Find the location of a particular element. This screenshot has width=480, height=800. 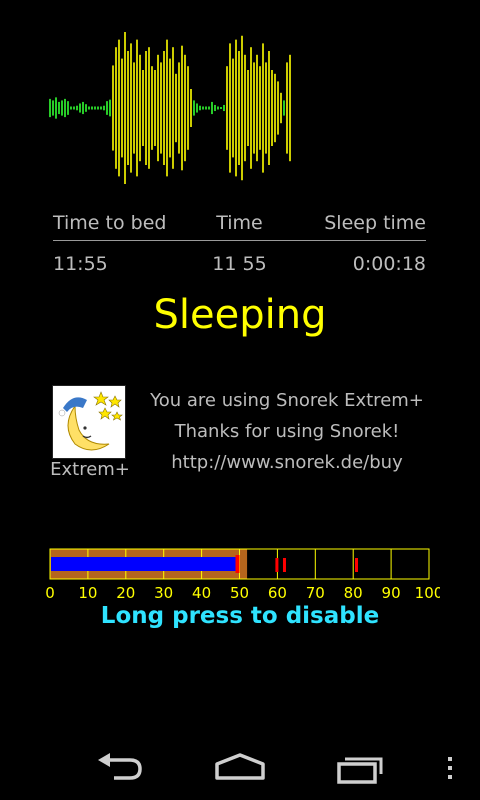

meter-tick-label: 0 is located at coordinates (50, 592).